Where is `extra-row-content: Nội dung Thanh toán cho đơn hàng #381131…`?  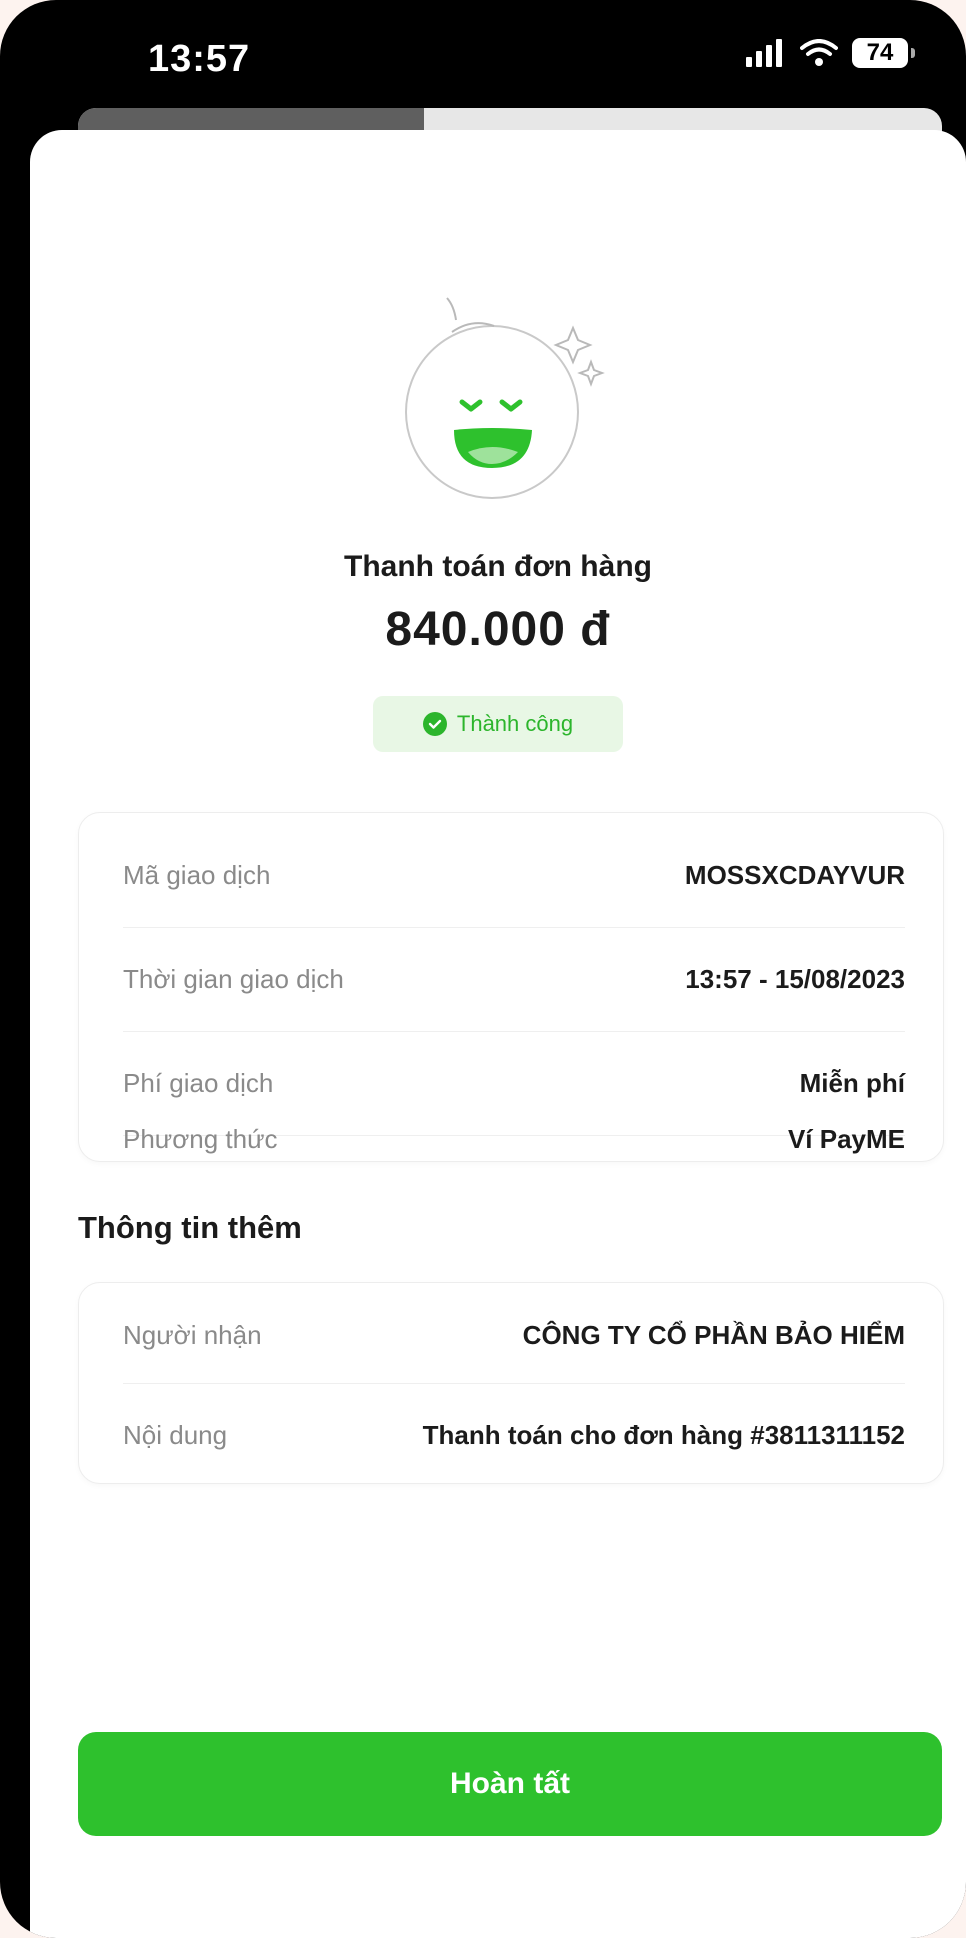
extra-row-content: Nội dung Thanh toán cho đơn hàng #381131… is located at coordinates (514, 1435).